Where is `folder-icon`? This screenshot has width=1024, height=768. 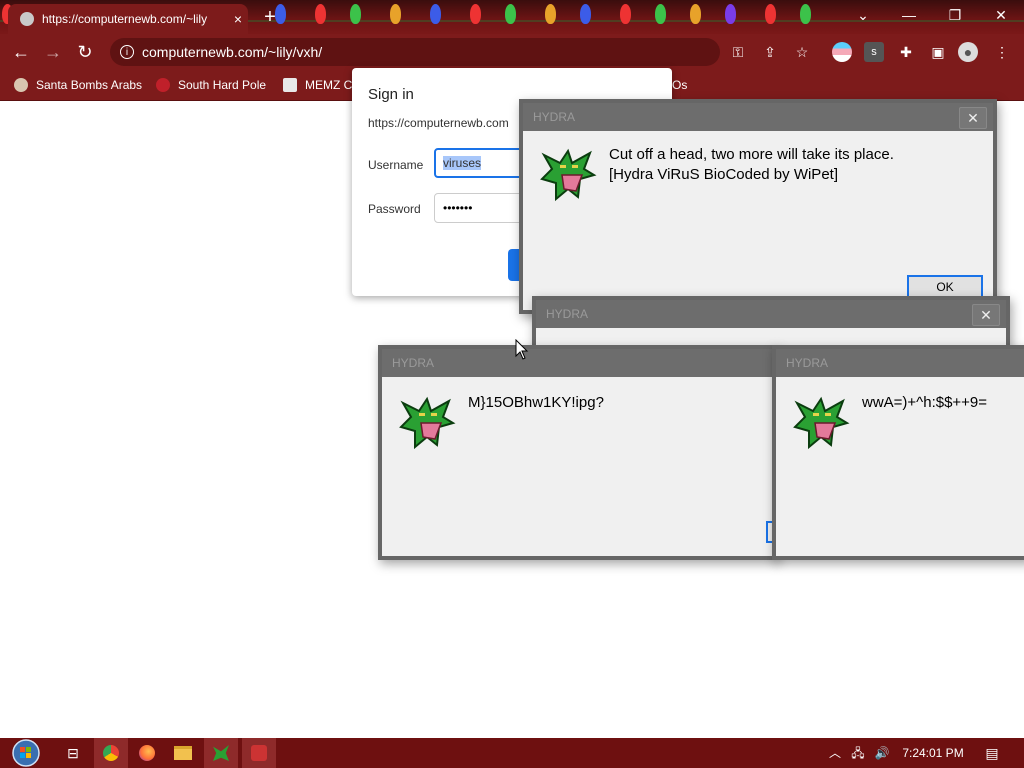 folder-icon is located at coordinates (183, 753).